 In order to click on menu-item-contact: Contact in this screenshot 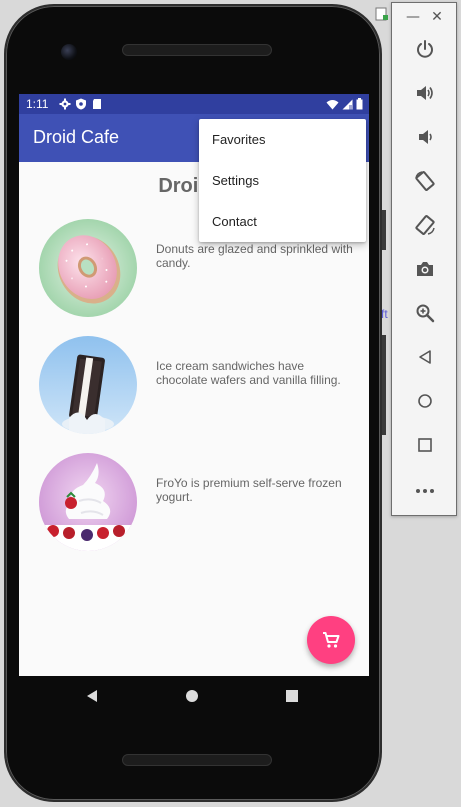, I will do `click(282, 221)`.